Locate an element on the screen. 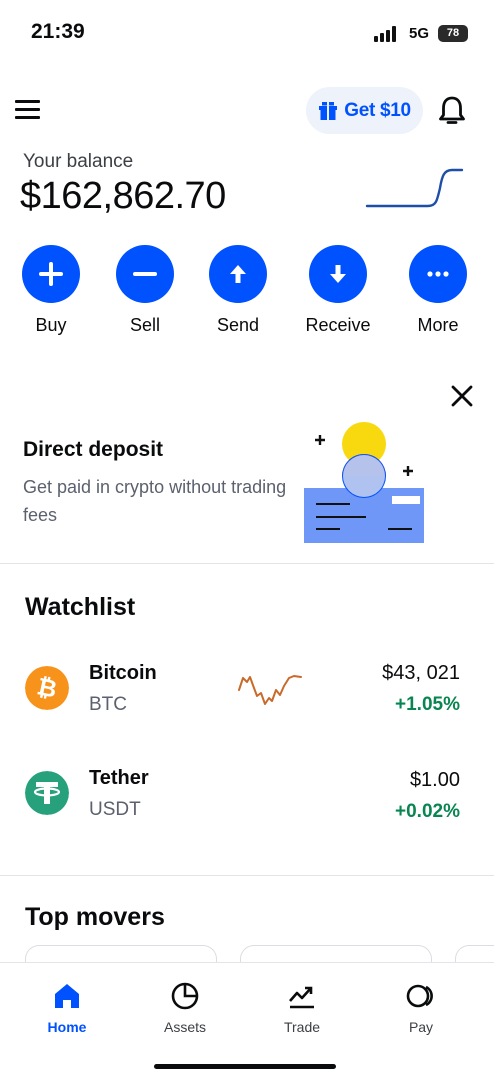 The image size is (494, 1075). asset-change: +1.05% is located at coordinates (427, 704).